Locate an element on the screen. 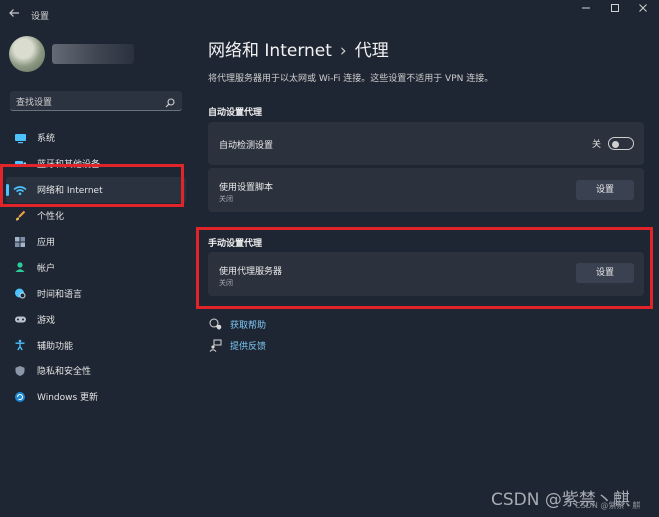 This screenshot has width=659, height=517. page-title: 网络和 Internet › 代理 is located at coordinates (298, 48).